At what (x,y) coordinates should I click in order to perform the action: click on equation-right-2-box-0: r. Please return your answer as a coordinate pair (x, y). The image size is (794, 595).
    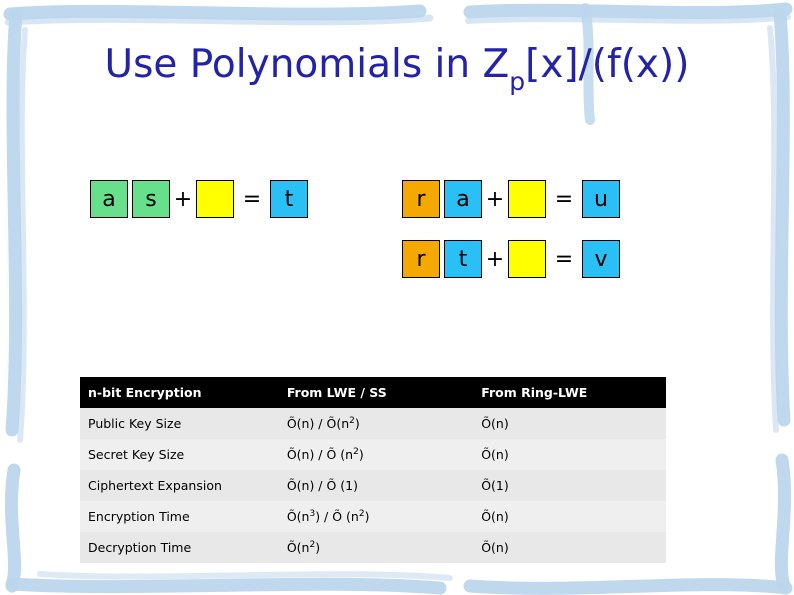
    Looking at the image, I should click on (421, 259).